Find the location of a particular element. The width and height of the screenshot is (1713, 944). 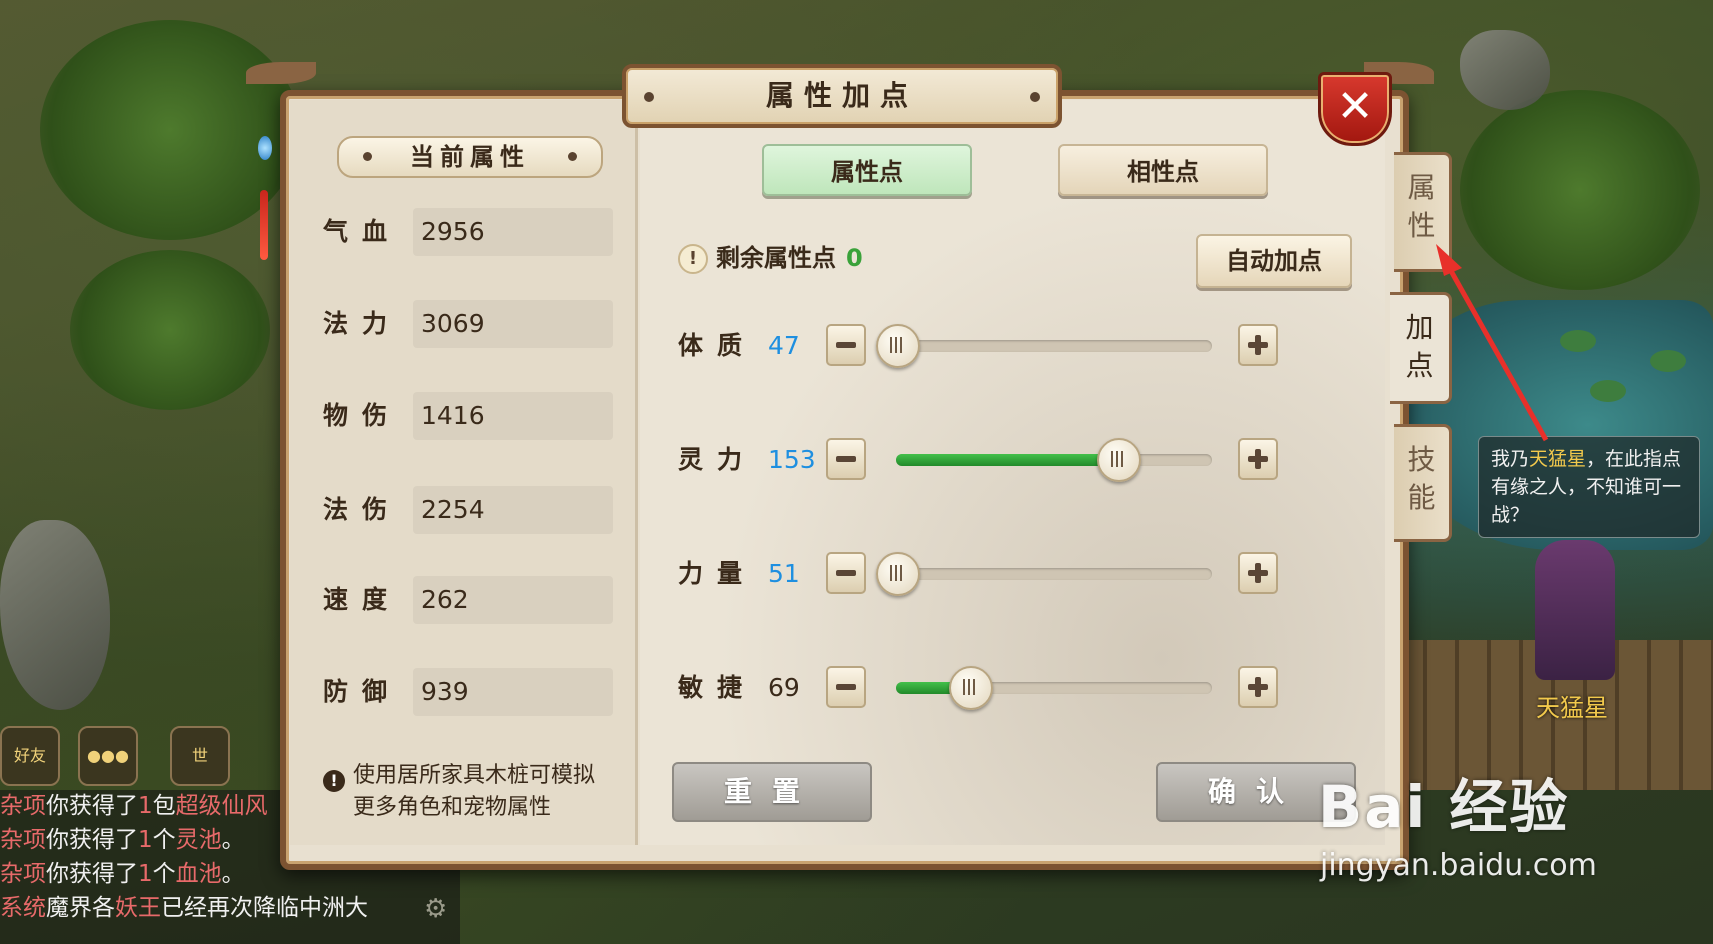

npc-character is located at coordinates (1575, 610).